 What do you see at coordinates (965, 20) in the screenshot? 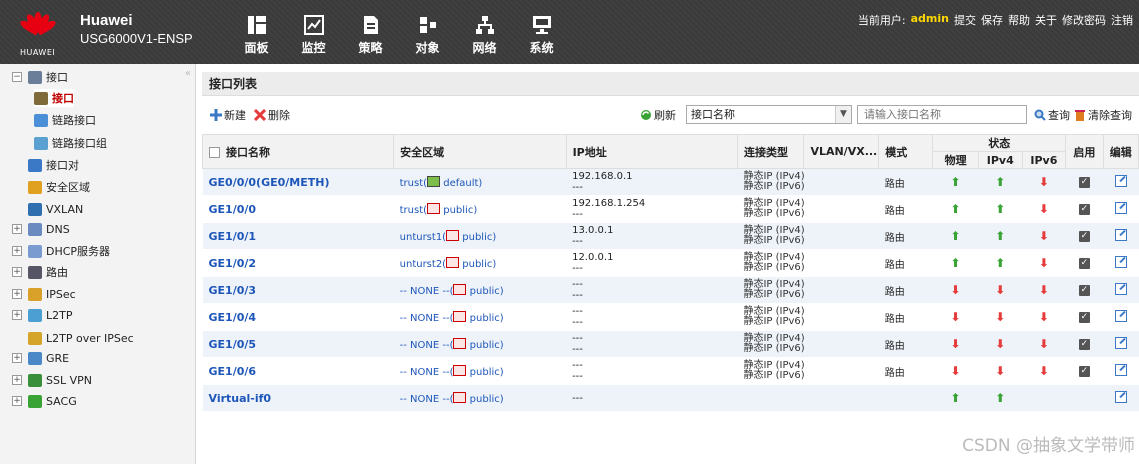
I see `submit-link: 提交` at bounding box center [965, 20].